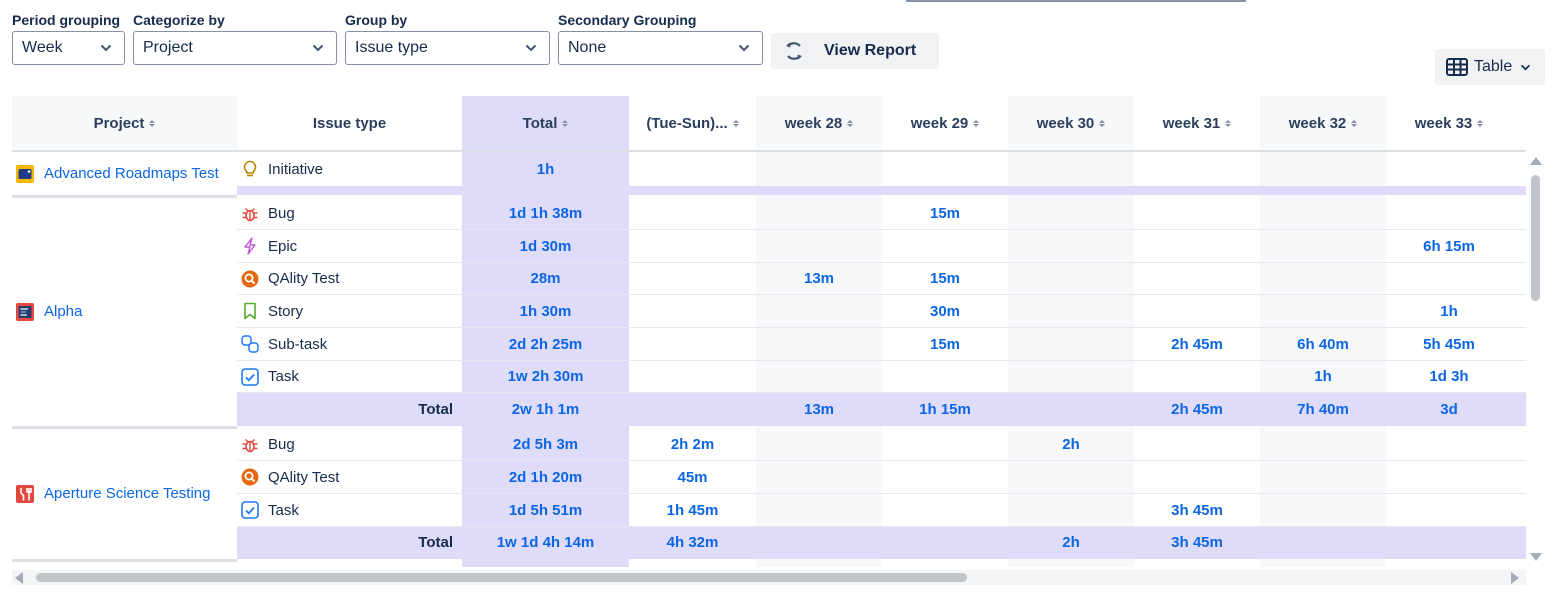 Image resolution: width=1553 pixels, height=594 pixels. I want to click on issue-type-label: Task, so click(283, 377).